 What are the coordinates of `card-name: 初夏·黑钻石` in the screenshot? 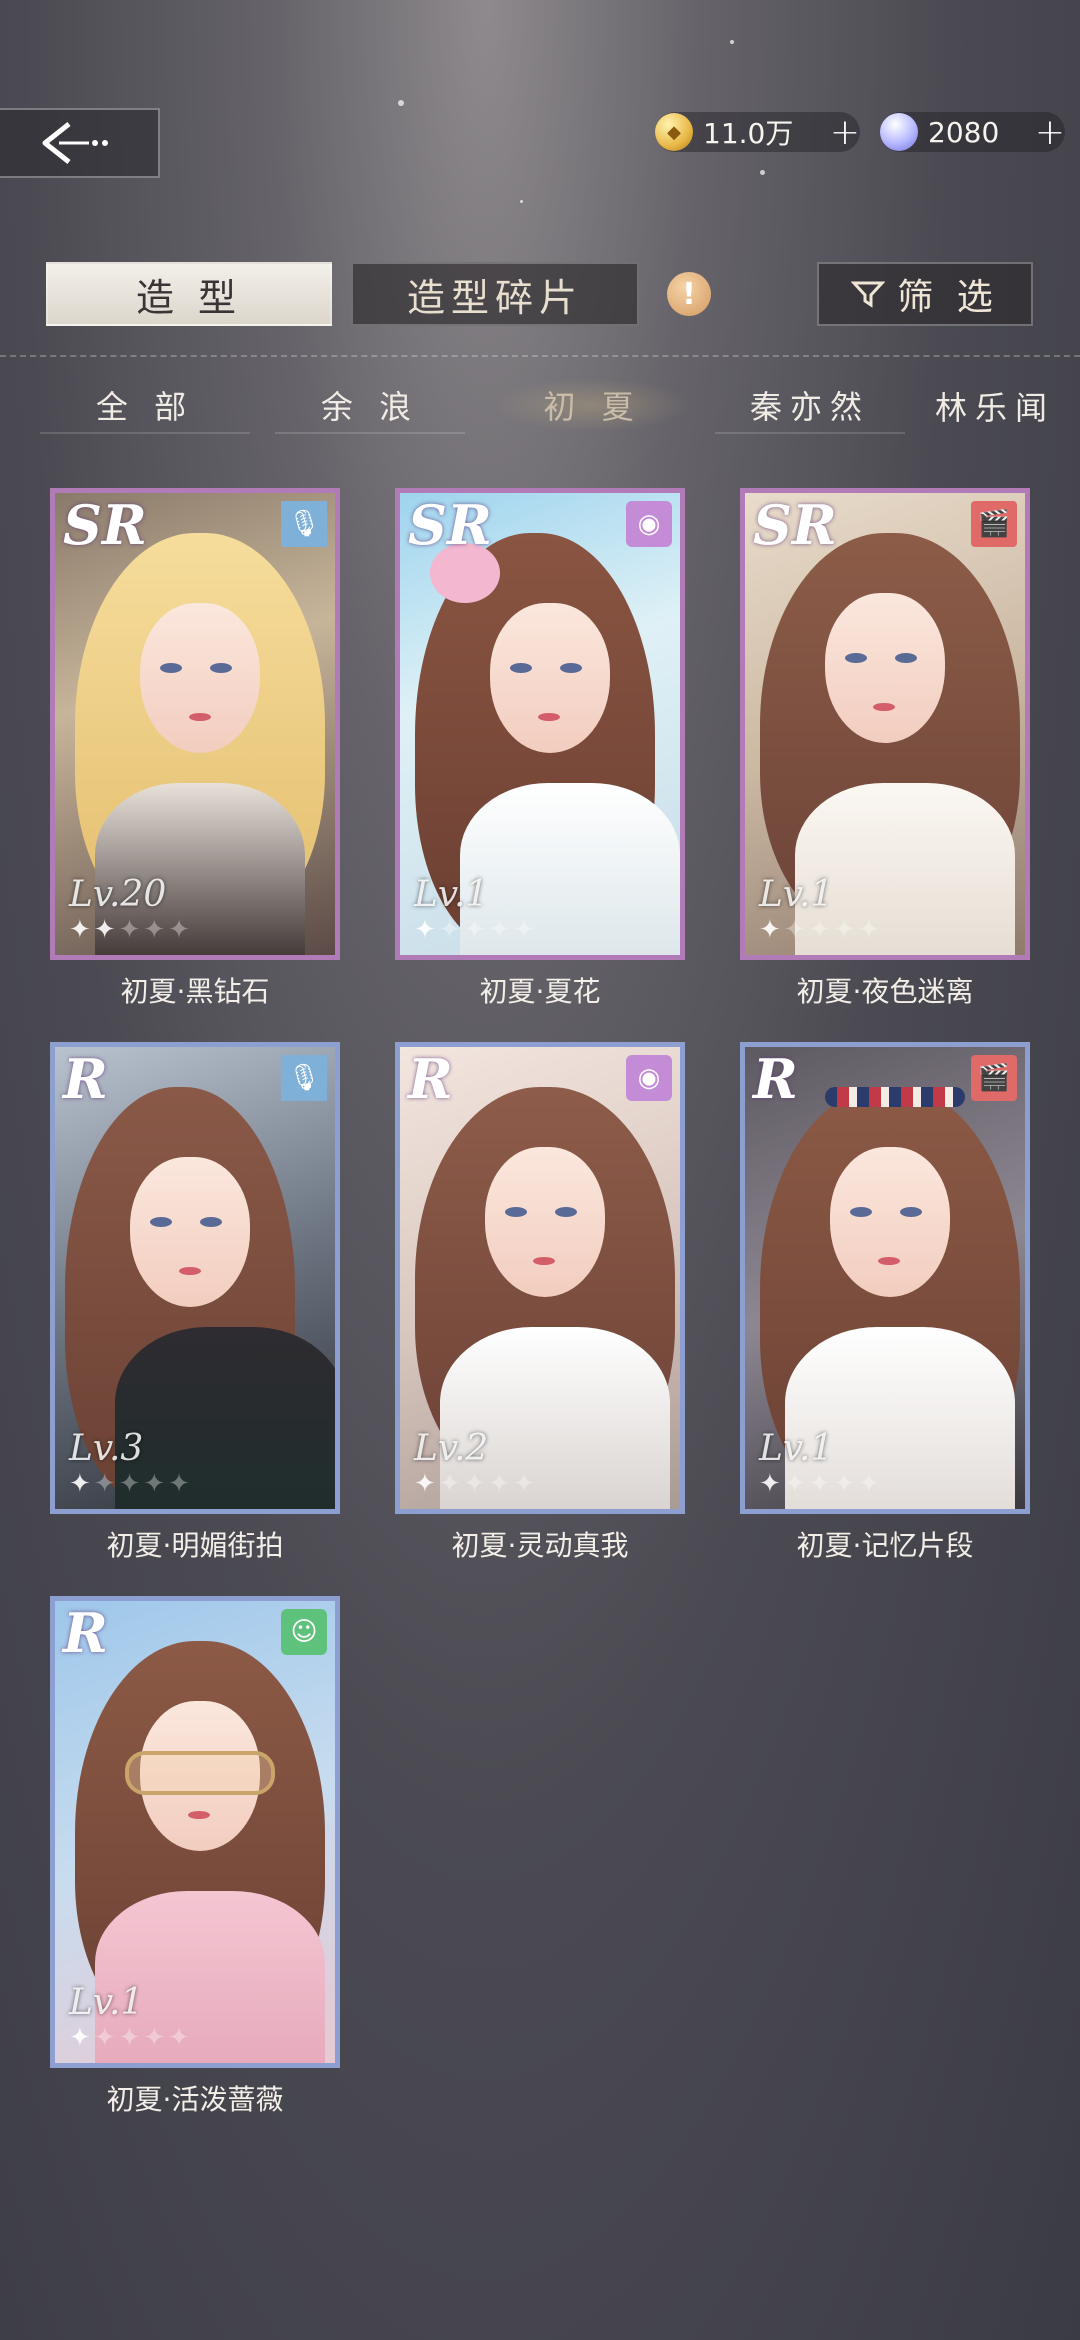 It's located at (195, 991).